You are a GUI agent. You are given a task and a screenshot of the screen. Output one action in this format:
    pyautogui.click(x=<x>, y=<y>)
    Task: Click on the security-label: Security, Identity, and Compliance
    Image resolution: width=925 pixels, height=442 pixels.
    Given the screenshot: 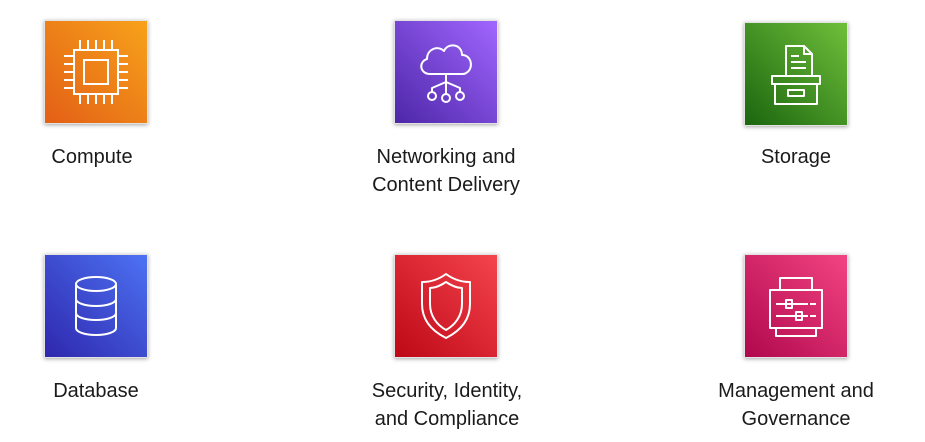 What is the action you would take?
    pyautogui.click(x=447, y=405)
    